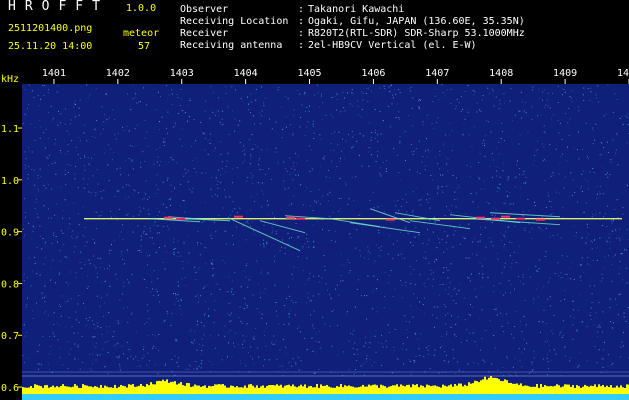  I want to click on meteor-echo-head, so click(520, 218).